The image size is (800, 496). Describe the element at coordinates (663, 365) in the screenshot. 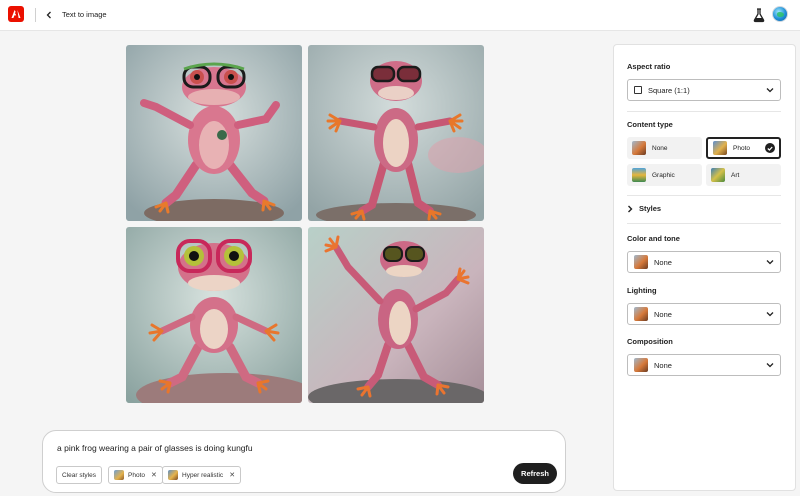

I see `composition-value: None` at that location.